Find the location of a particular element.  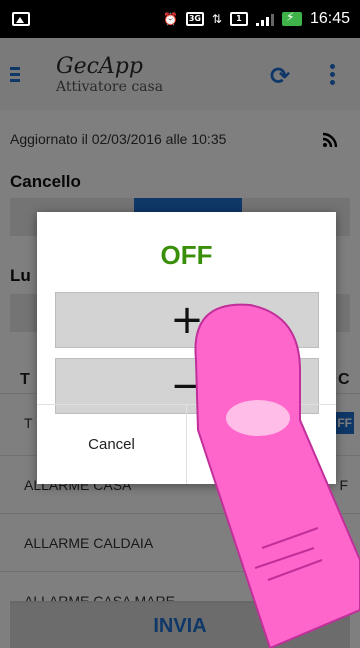

sim-icon: 1 is located at coordinates (238, 19).